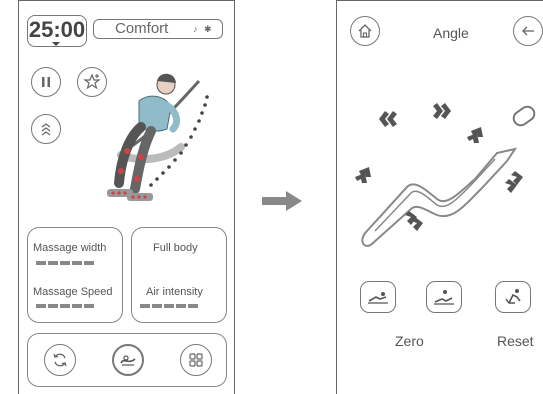  I want to click on back-up-chevron-icon, so click(475, 135).